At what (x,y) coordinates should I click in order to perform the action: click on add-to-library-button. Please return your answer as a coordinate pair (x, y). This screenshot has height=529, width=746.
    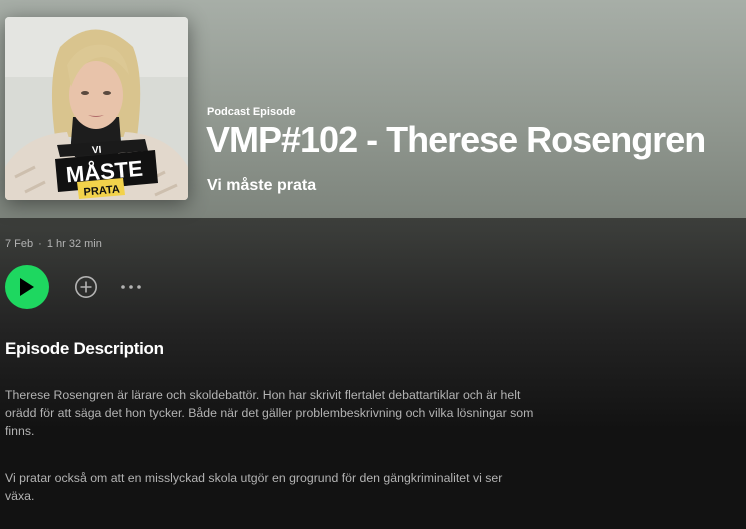
    Looking at the image, I should click on (86, 287).